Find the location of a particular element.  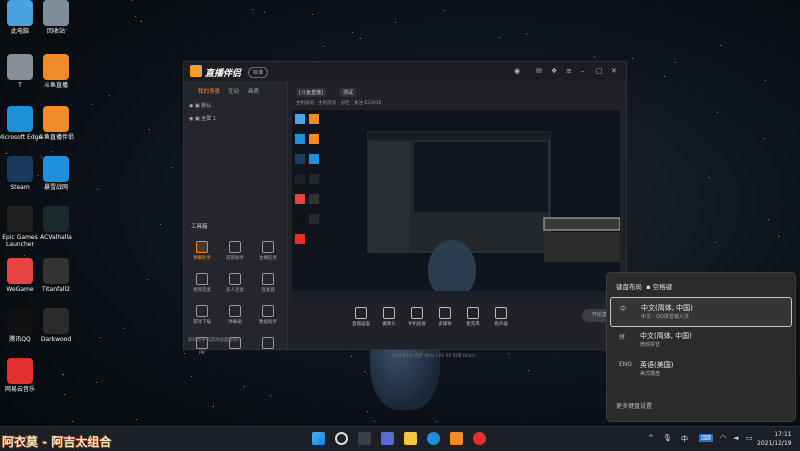

tool-item: 游戏下载 is located at coordinates (202, 315).